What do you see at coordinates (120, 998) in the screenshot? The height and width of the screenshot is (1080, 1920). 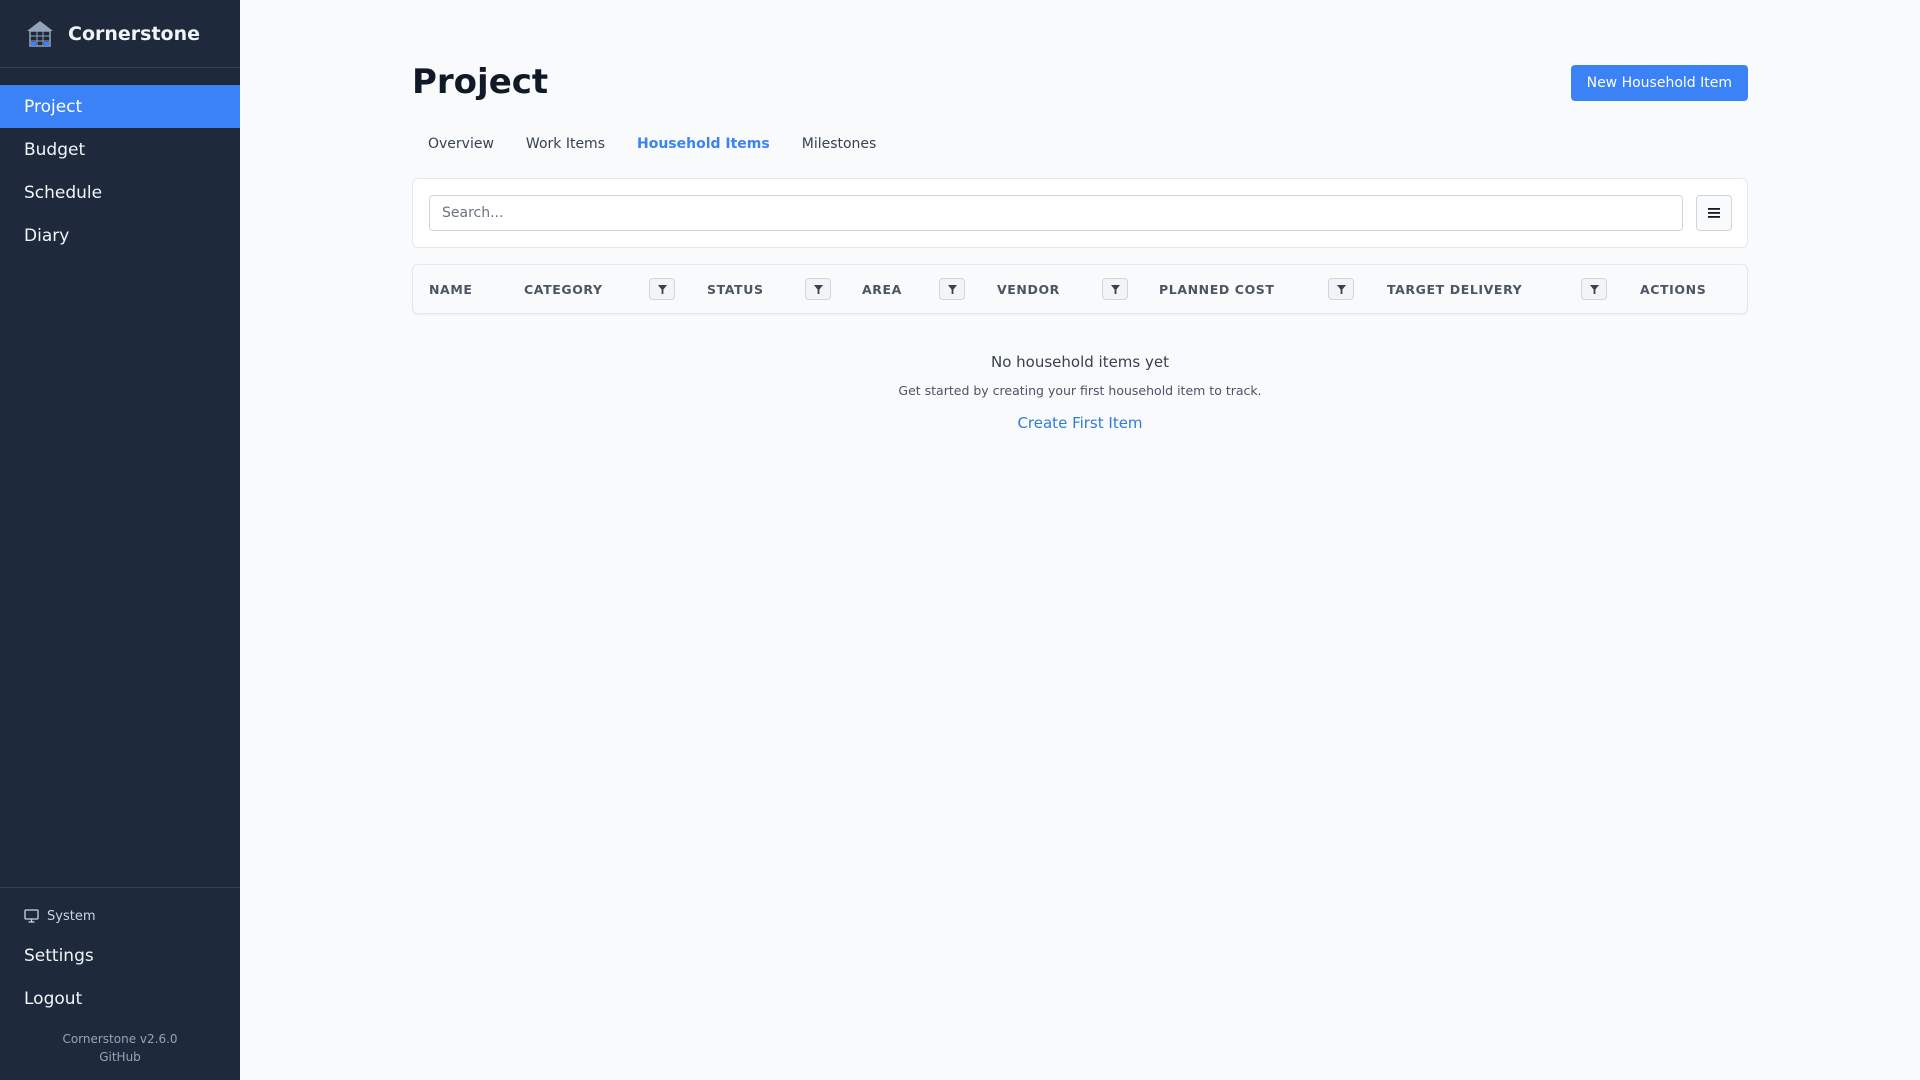 I see `logout-link: Logout` at bounding box center [120, 998].